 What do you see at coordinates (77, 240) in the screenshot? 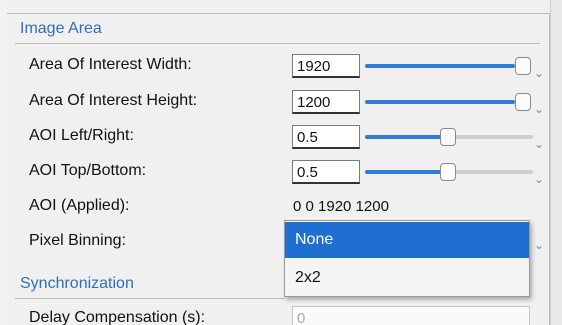
I see `row-label-pixel-binning: Pixel Binning:` at bounding box center [77, 240].